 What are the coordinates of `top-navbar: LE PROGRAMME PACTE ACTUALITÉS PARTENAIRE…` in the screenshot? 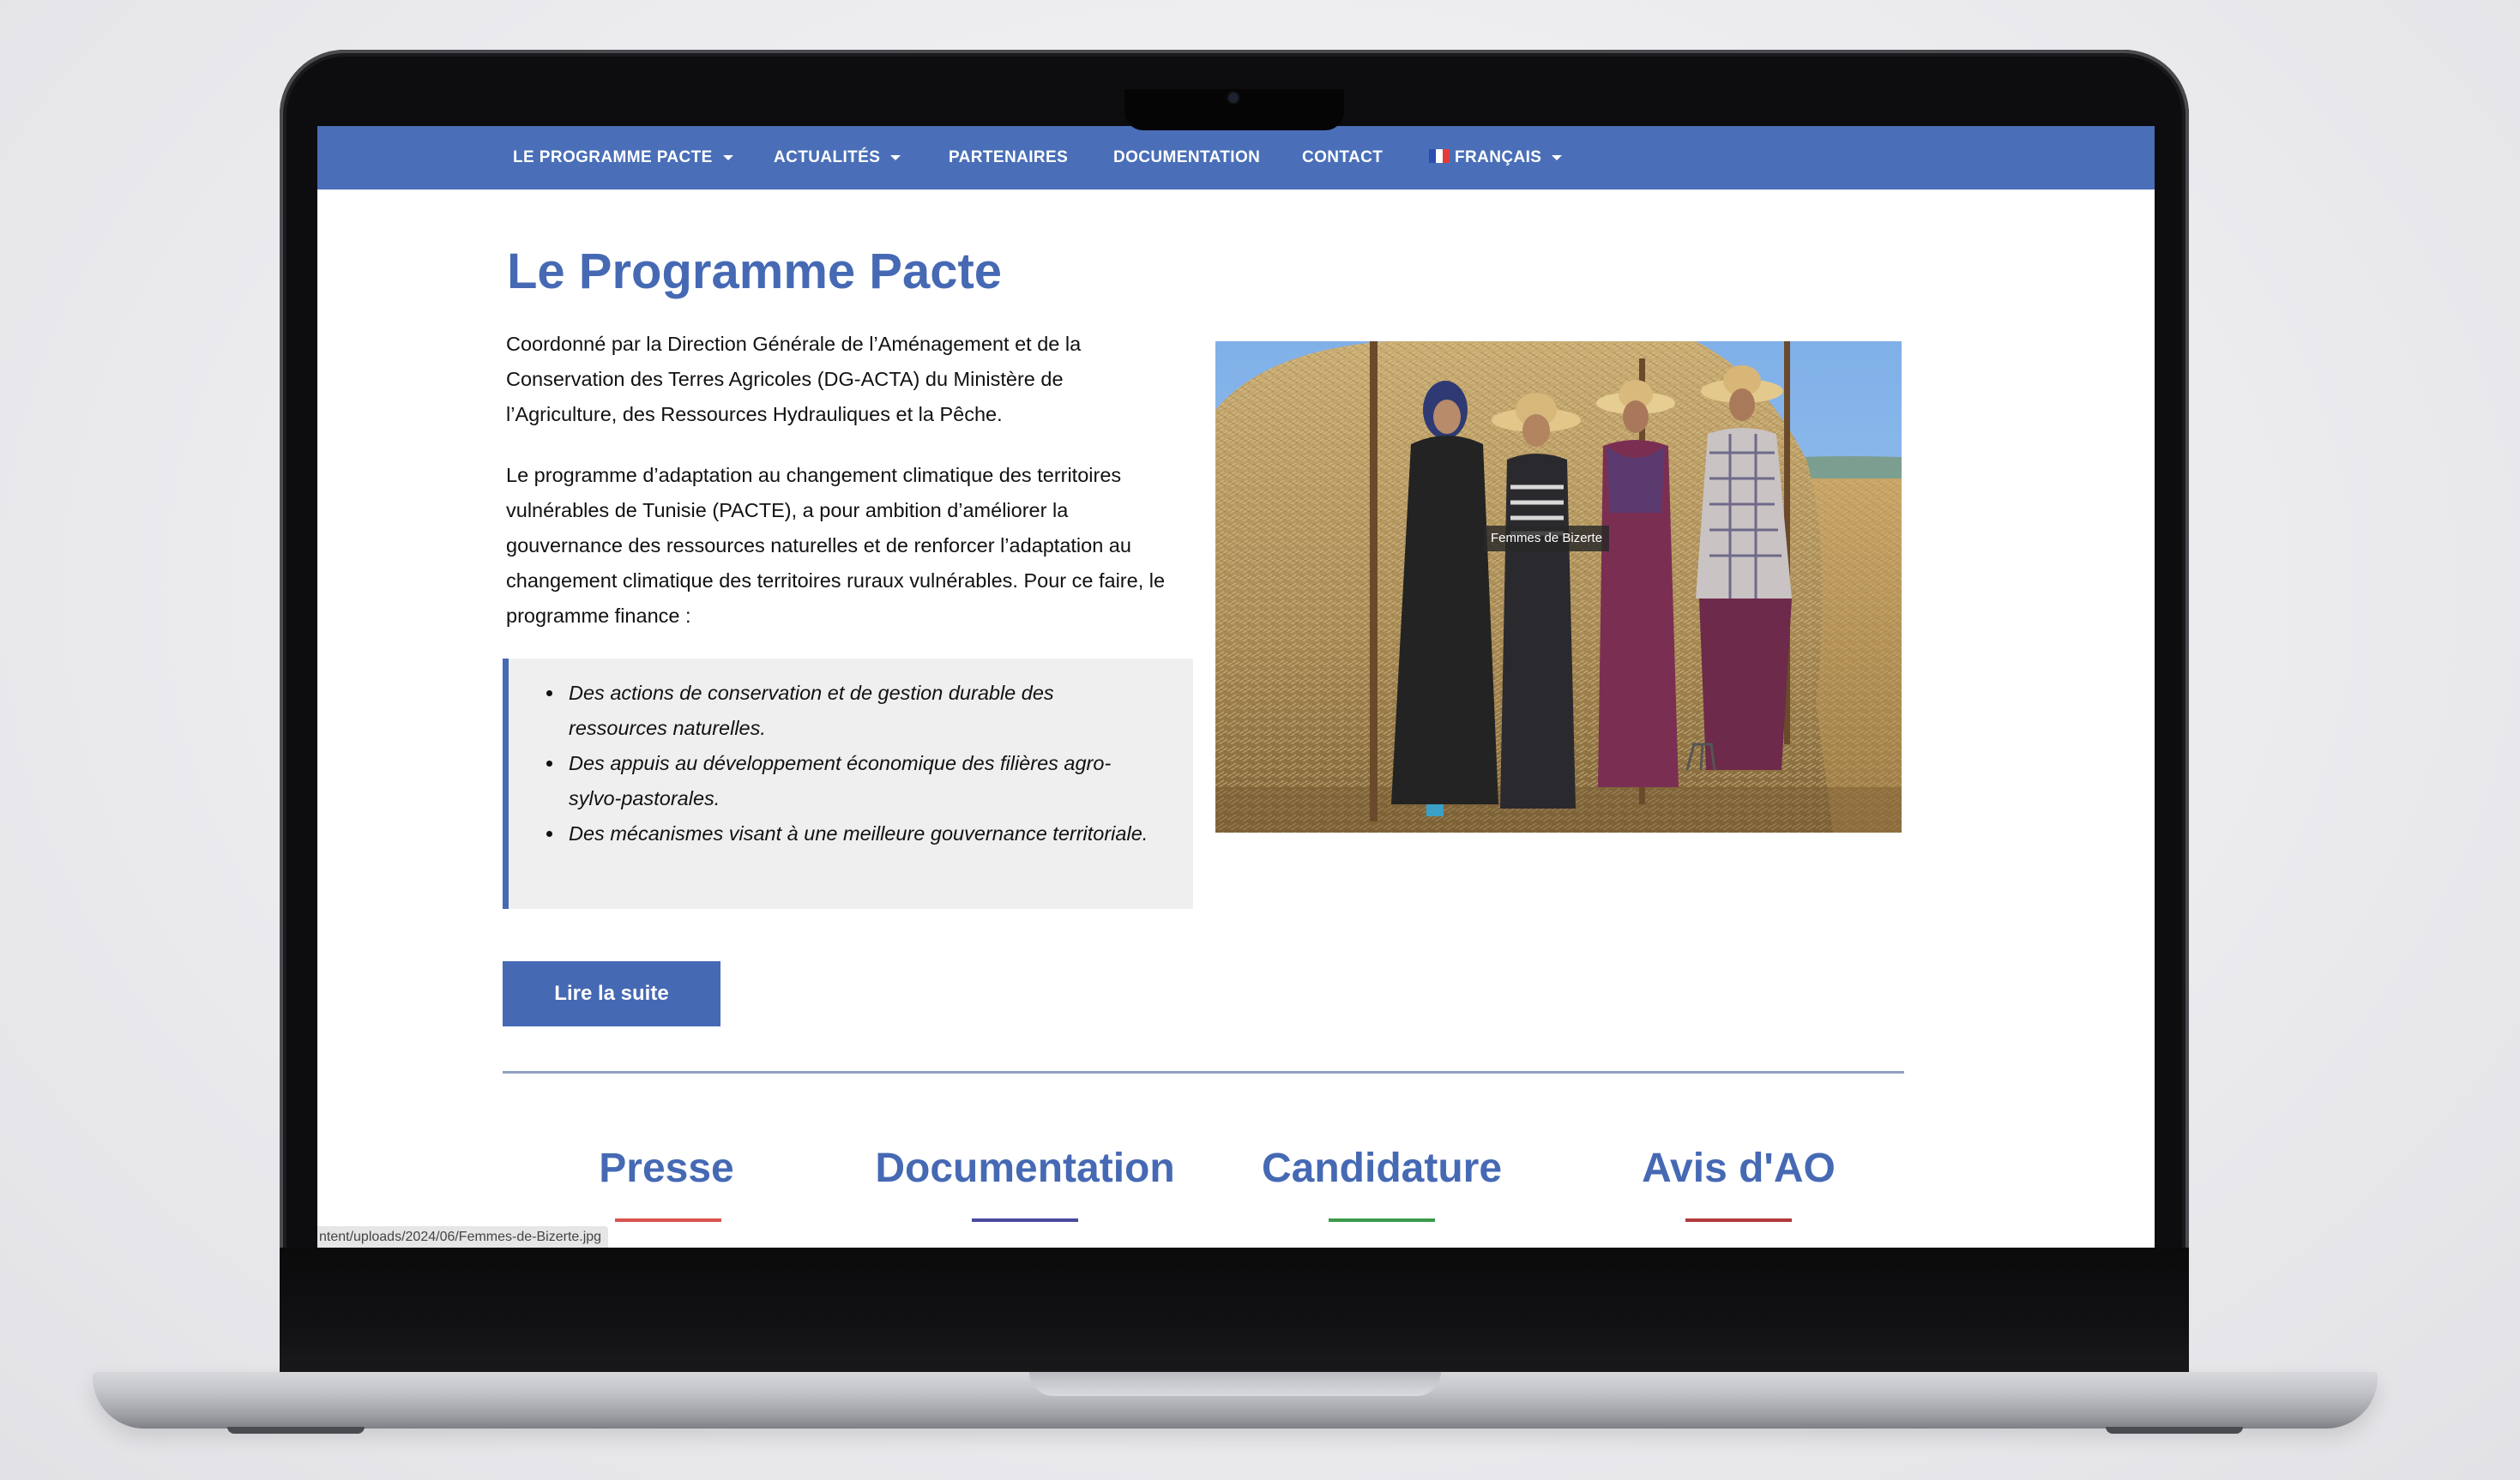 It's located at (1236, 158).